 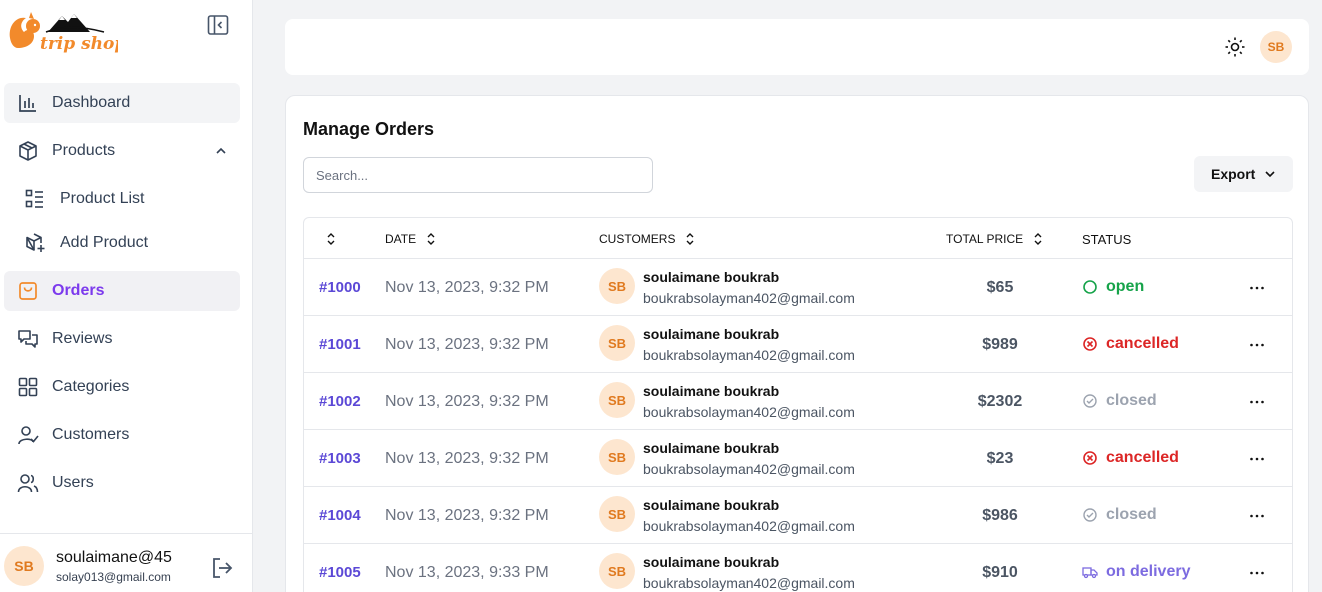 What do you see at coordinates (27, 103) in the screenshot?
I see `bar-chart-icon` at bounding box center [27, 103].